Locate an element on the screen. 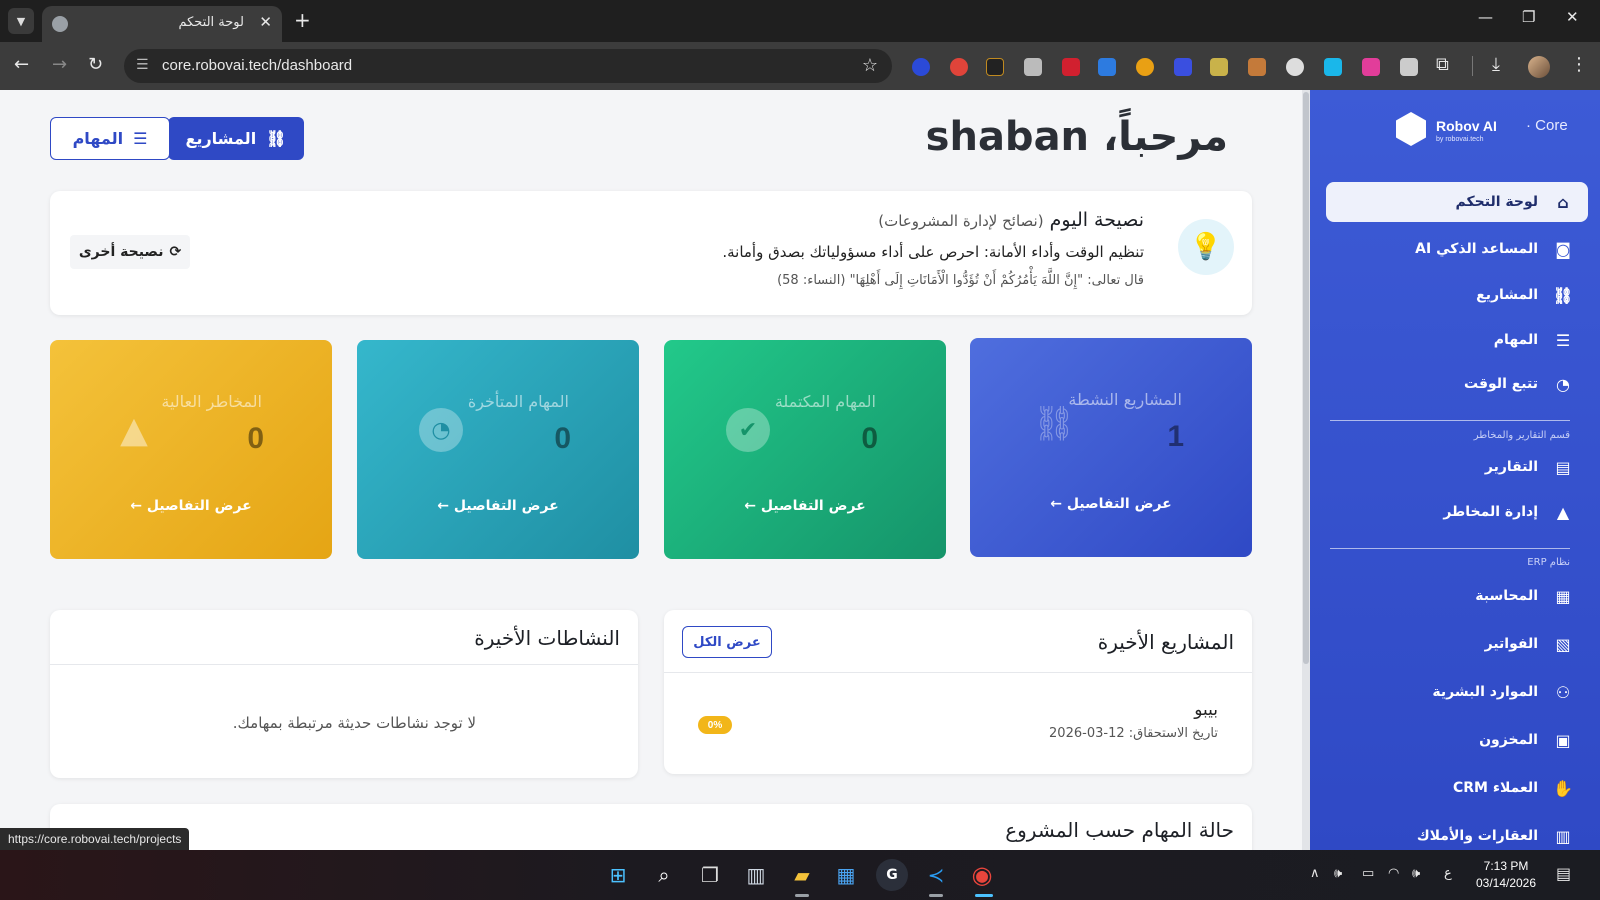 The height and width of the screenshot is (900, 1600). vscode-icon: ≺ is located at coordinates (936, 875).